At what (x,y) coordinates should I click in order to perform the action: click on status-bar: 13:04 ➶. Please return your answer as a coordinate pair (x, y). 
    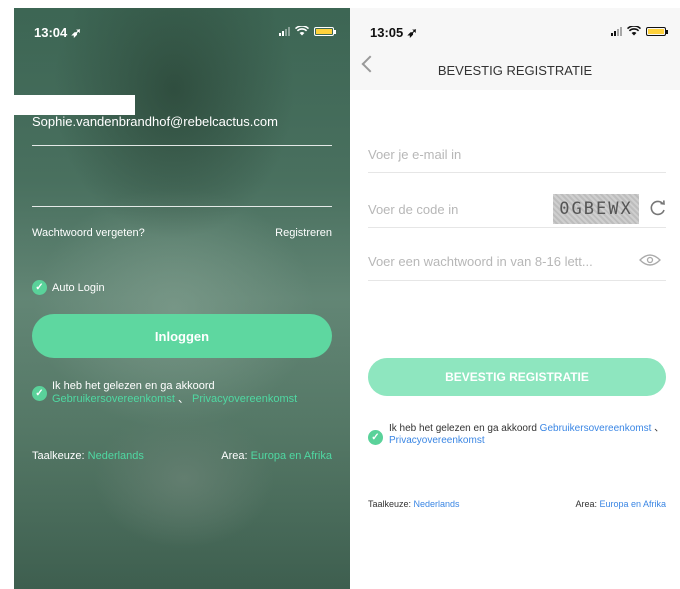
    Looking at the image, I should click on (185, 33).